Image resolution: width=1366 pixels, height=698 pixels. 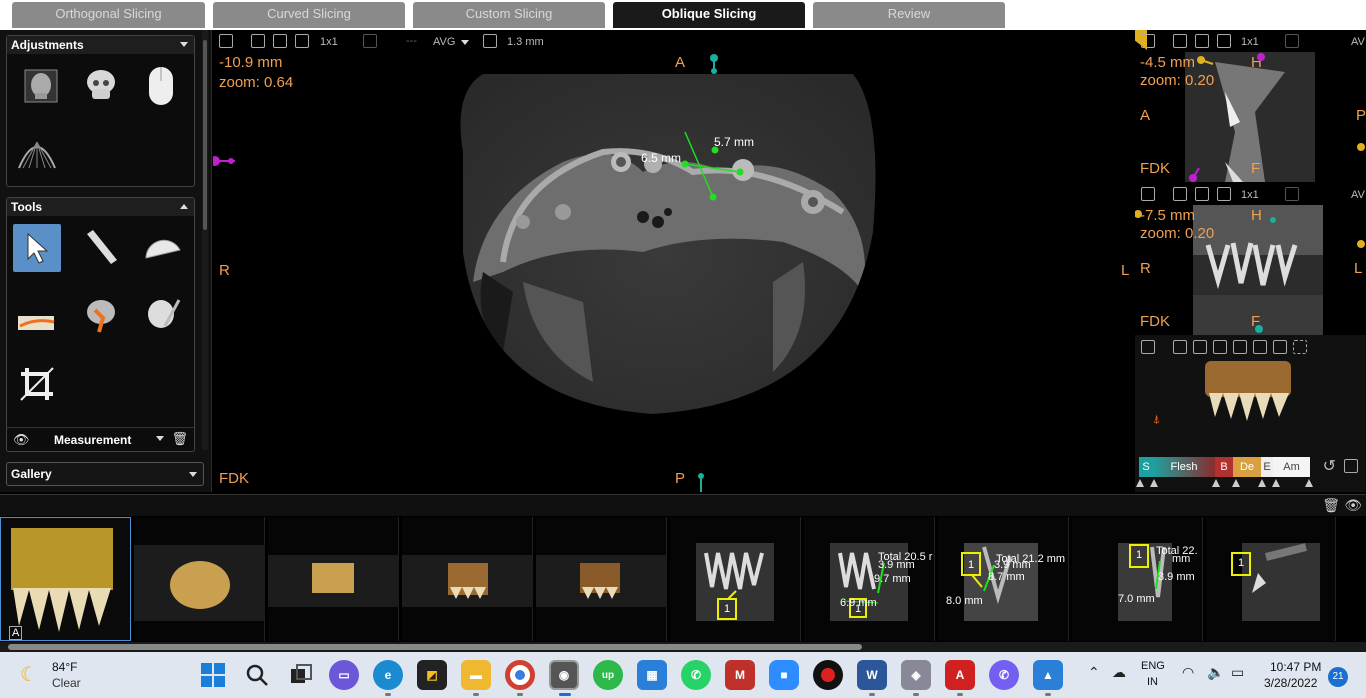 What do you see at coordinates (608, 675) in the screenshot?
I see `upwork-icon: up` at bounding box center [608, 675].